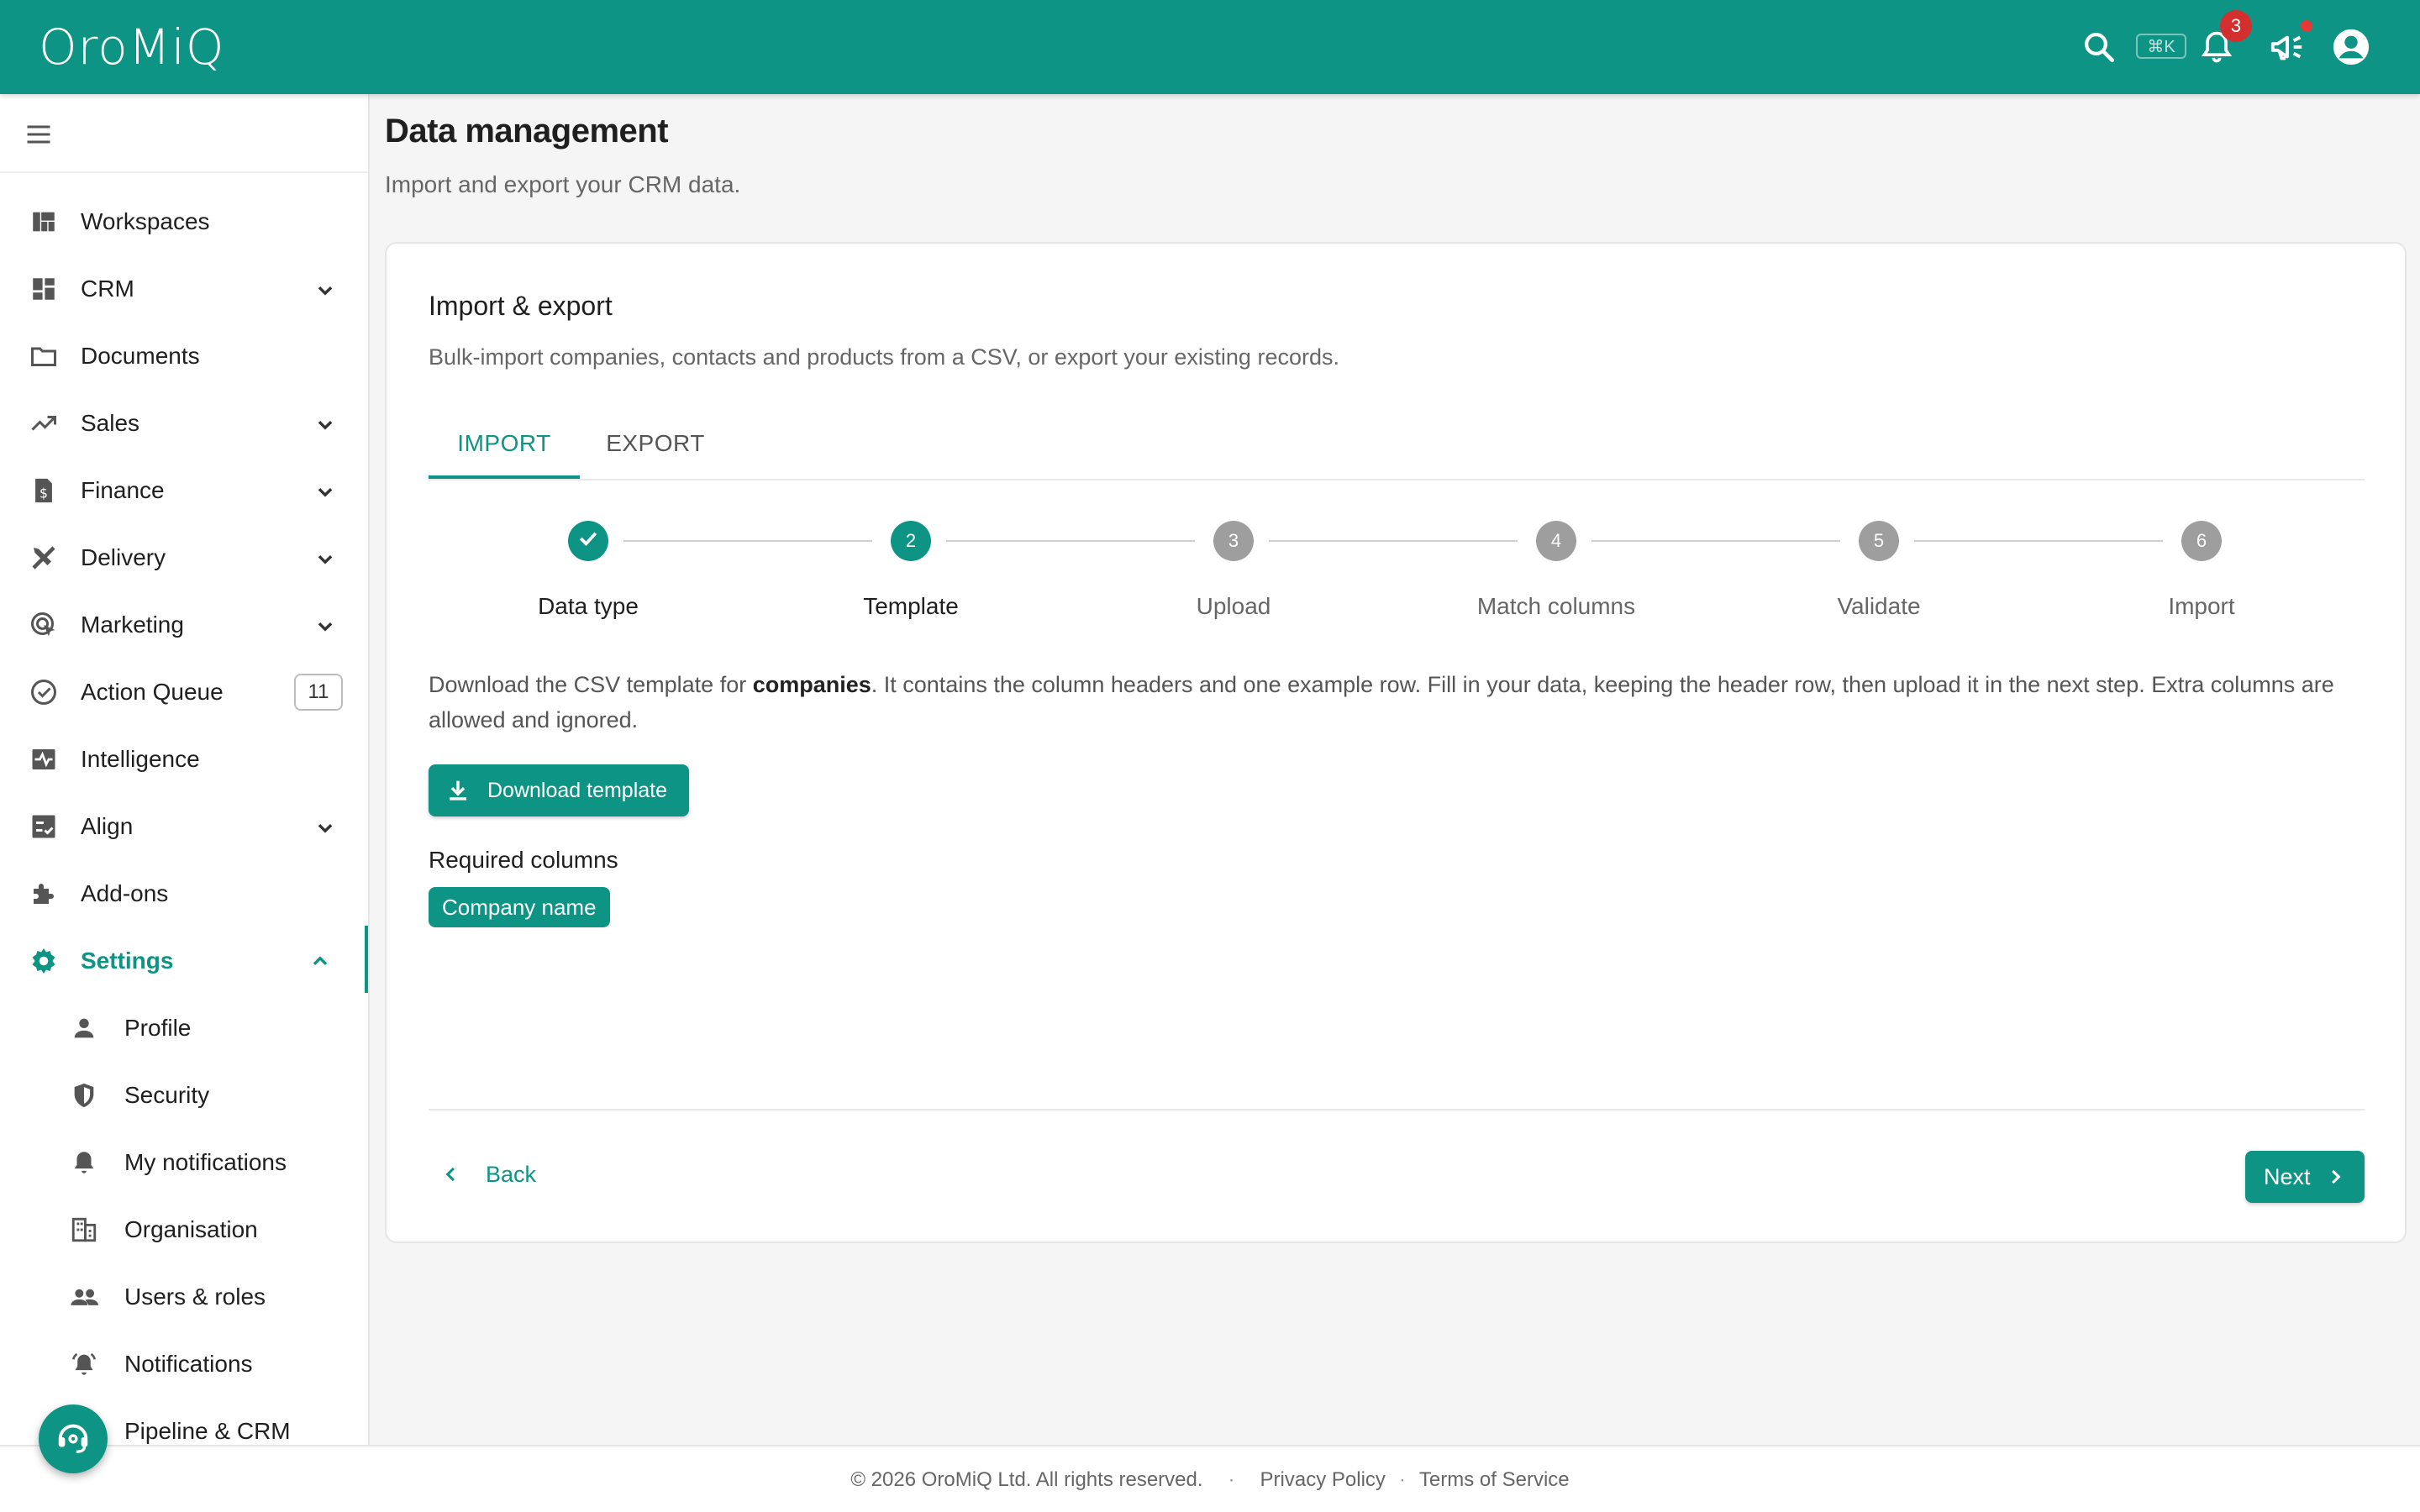  Describe the element at coordinates (43, 625) in the screenshot. I see `target-cursor-icon` at that location.